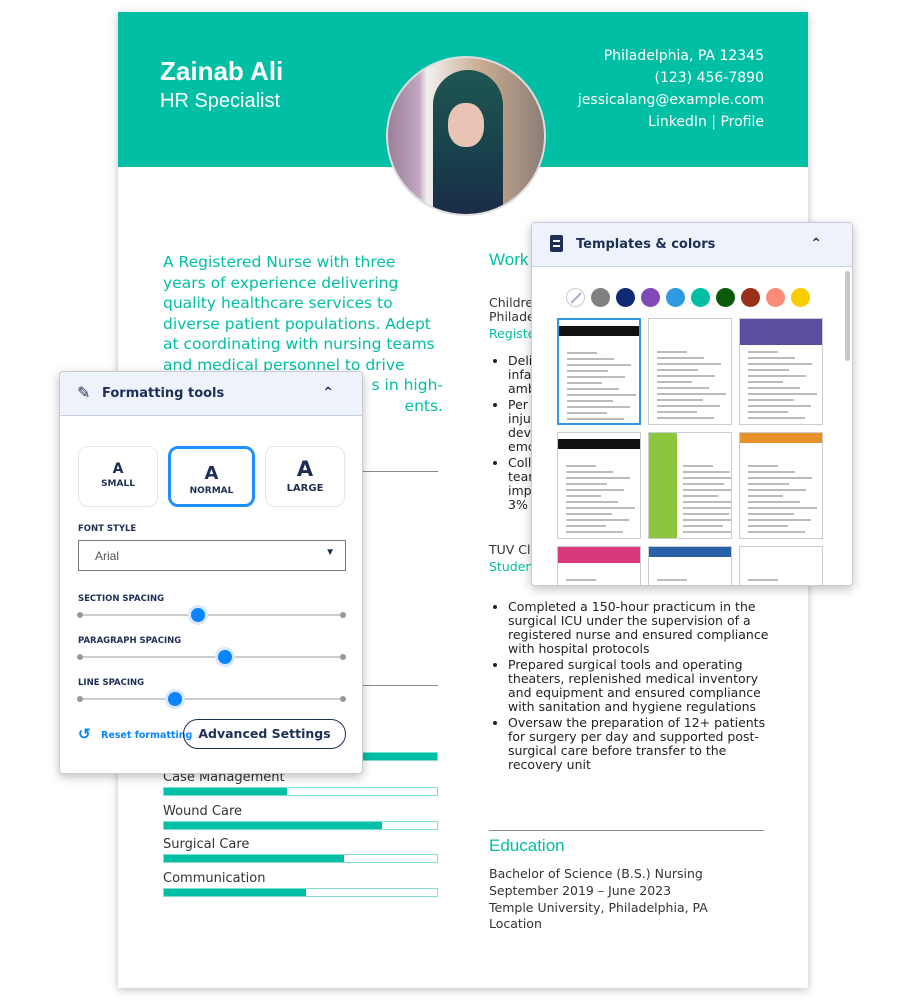 The image size is (909, 1001). Describe the element at coordinates (300, 811) in the screenshot. I see `skill-label: Wound Care` at that location.